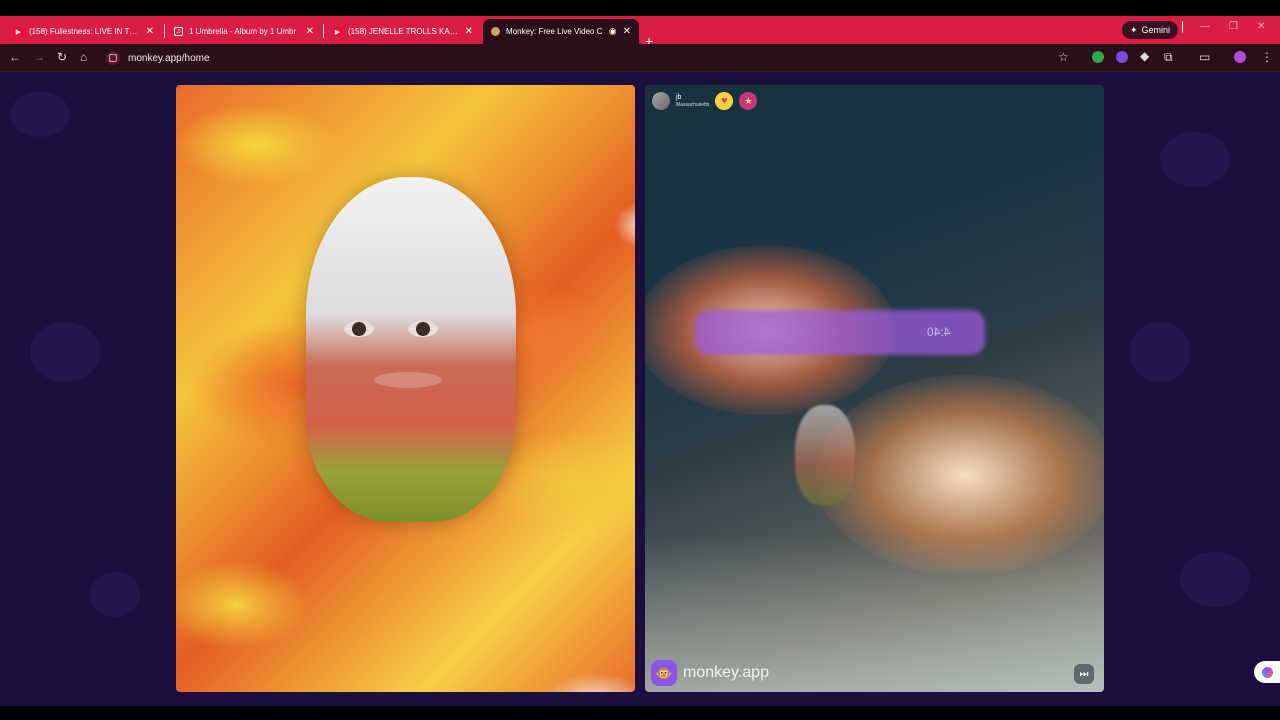 The image size is (1280, 720). Describe the element at coordinates (1168, 57) in the screenshot. I see `extensions-puzzle-icon: ⧉` at that location.